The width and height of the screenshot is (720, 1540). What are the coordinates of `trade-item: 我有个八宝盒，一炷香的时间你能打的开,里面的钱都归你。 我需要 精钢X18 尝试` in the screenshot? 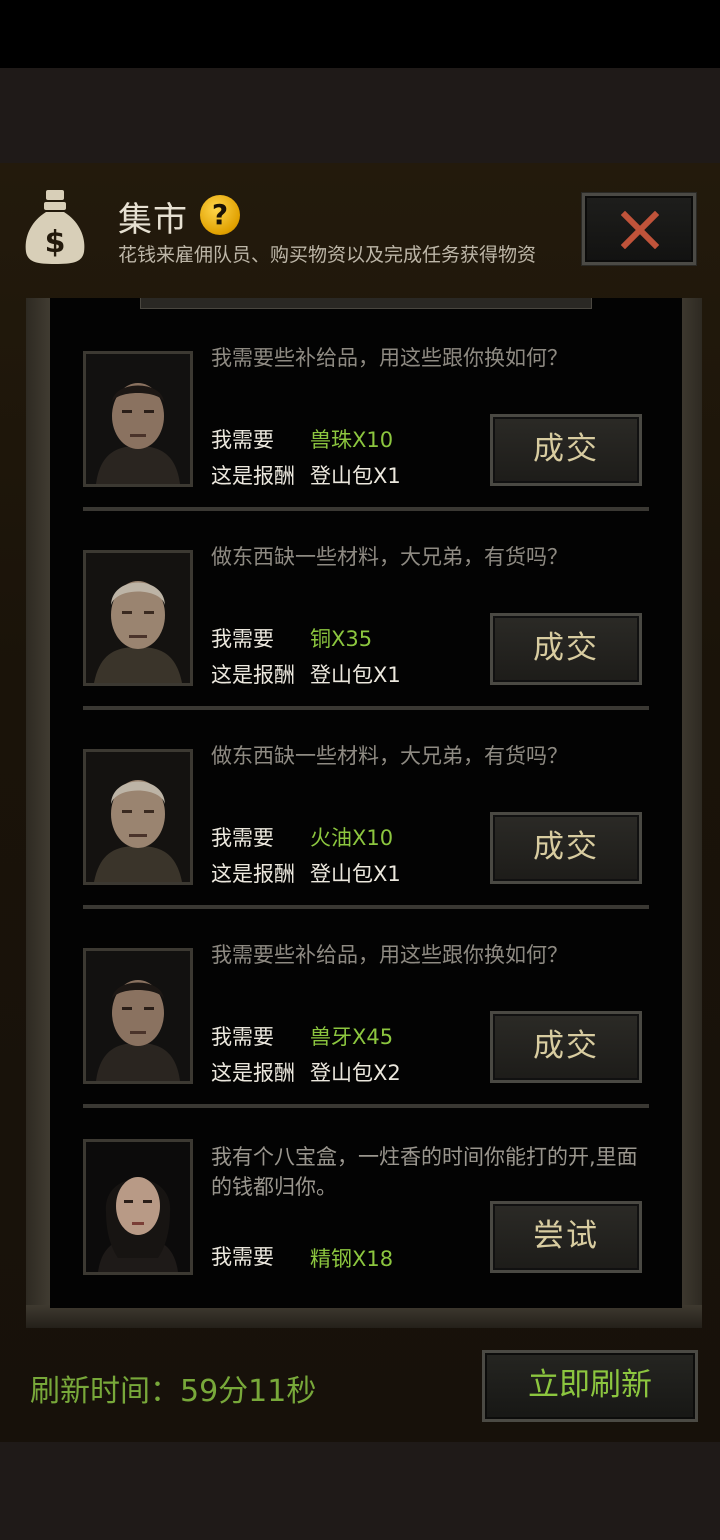 It's located at (366, 1201).